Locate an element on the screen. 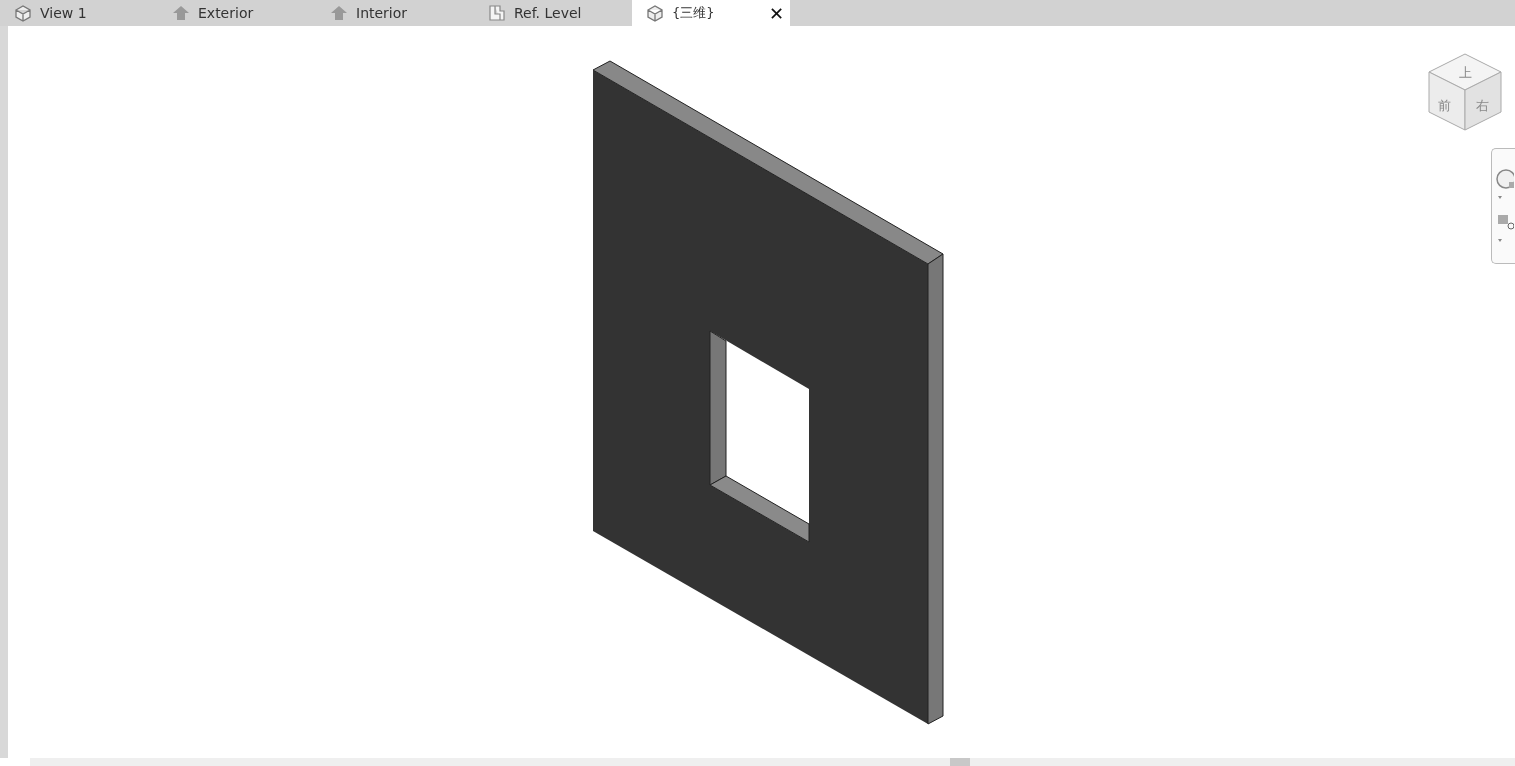 The height and width of the screenshot is (766, 1515). view-tab: Ref. Level is located at coordinates (553, 13).